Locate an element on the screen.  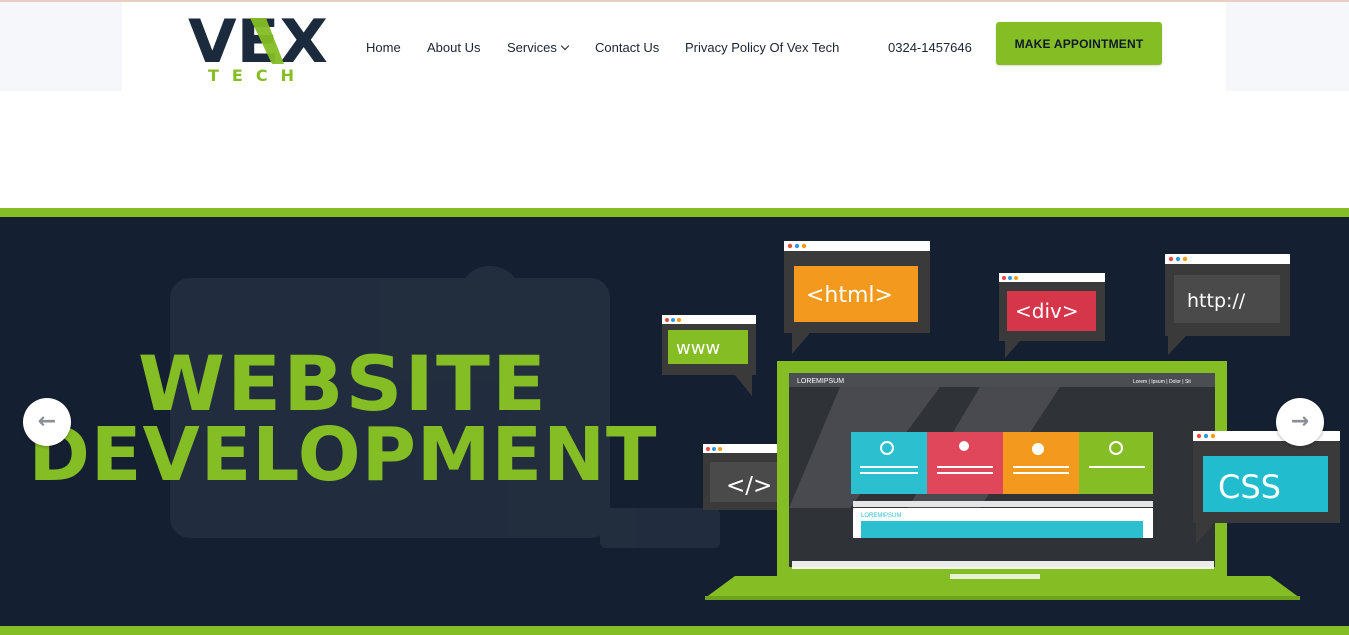
hero-border-bottom is located at coordinates (674, 630).